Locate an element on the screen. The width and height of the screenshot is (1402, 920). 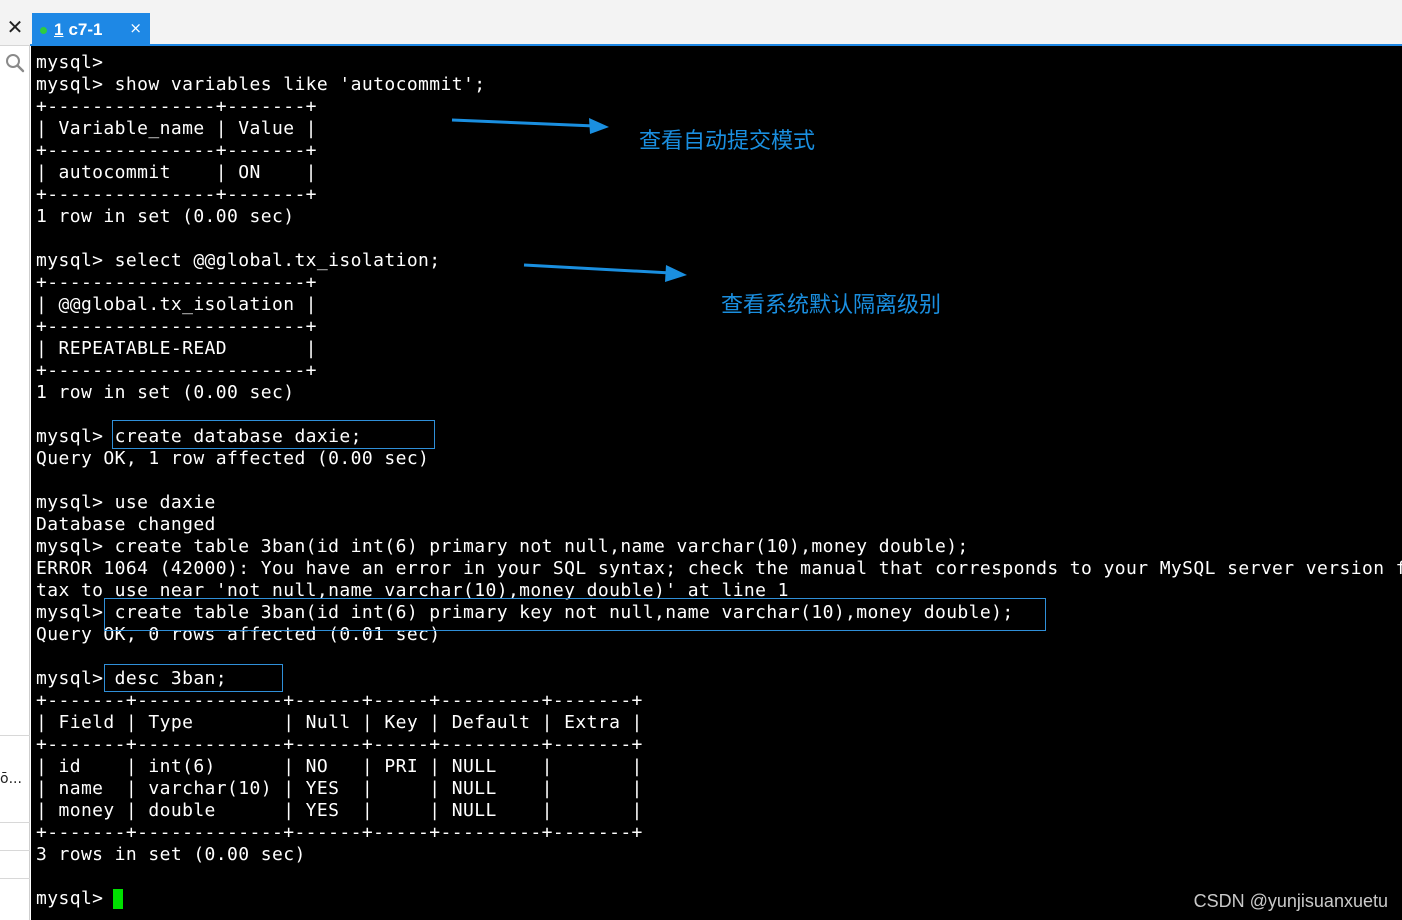
tab-c7-1: 1 c7-1 × is located at coordinates (91, 29).